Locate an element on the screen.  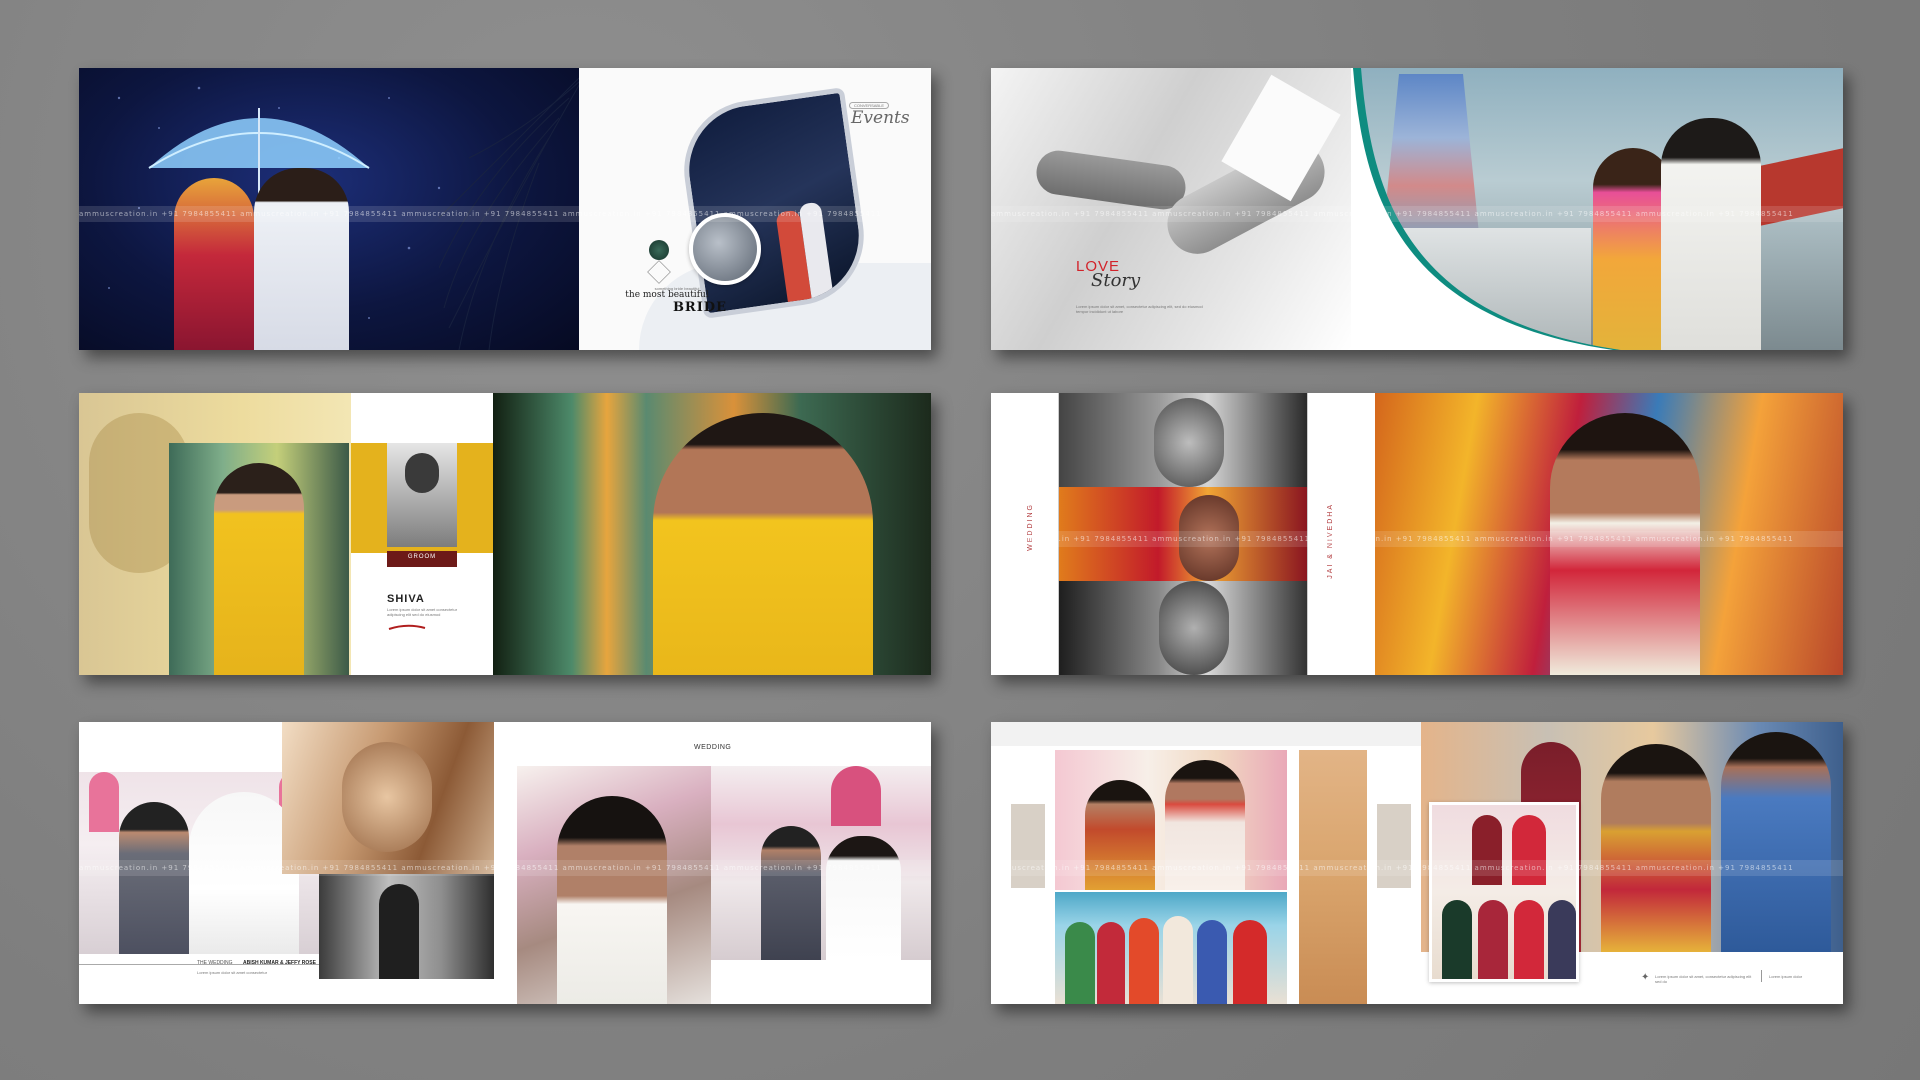
bride-title-line2: BRIDE is located at coordinates (699, 307).